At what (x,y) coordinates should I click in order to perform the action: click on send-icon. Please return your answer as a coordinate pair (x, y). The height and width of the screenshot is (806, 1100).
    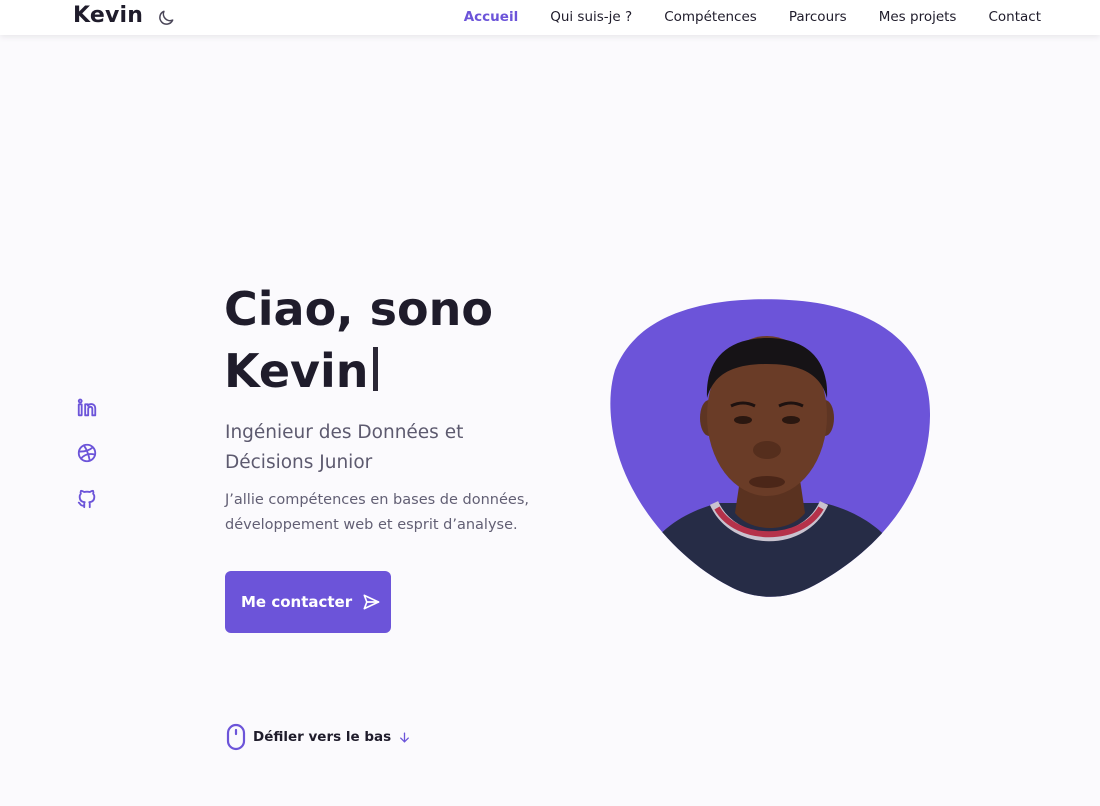
    Looking at the image, I should click on (371, 602).